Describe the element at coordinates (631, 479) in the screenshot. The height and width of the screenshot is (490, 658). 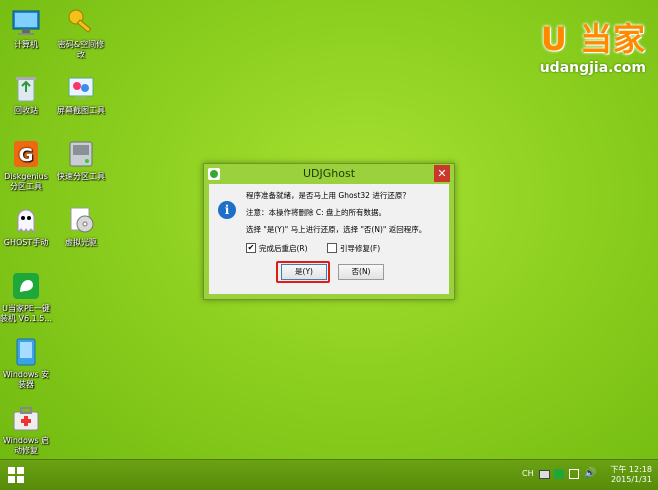
I see `clock-date: 2015/1/31` at that location.